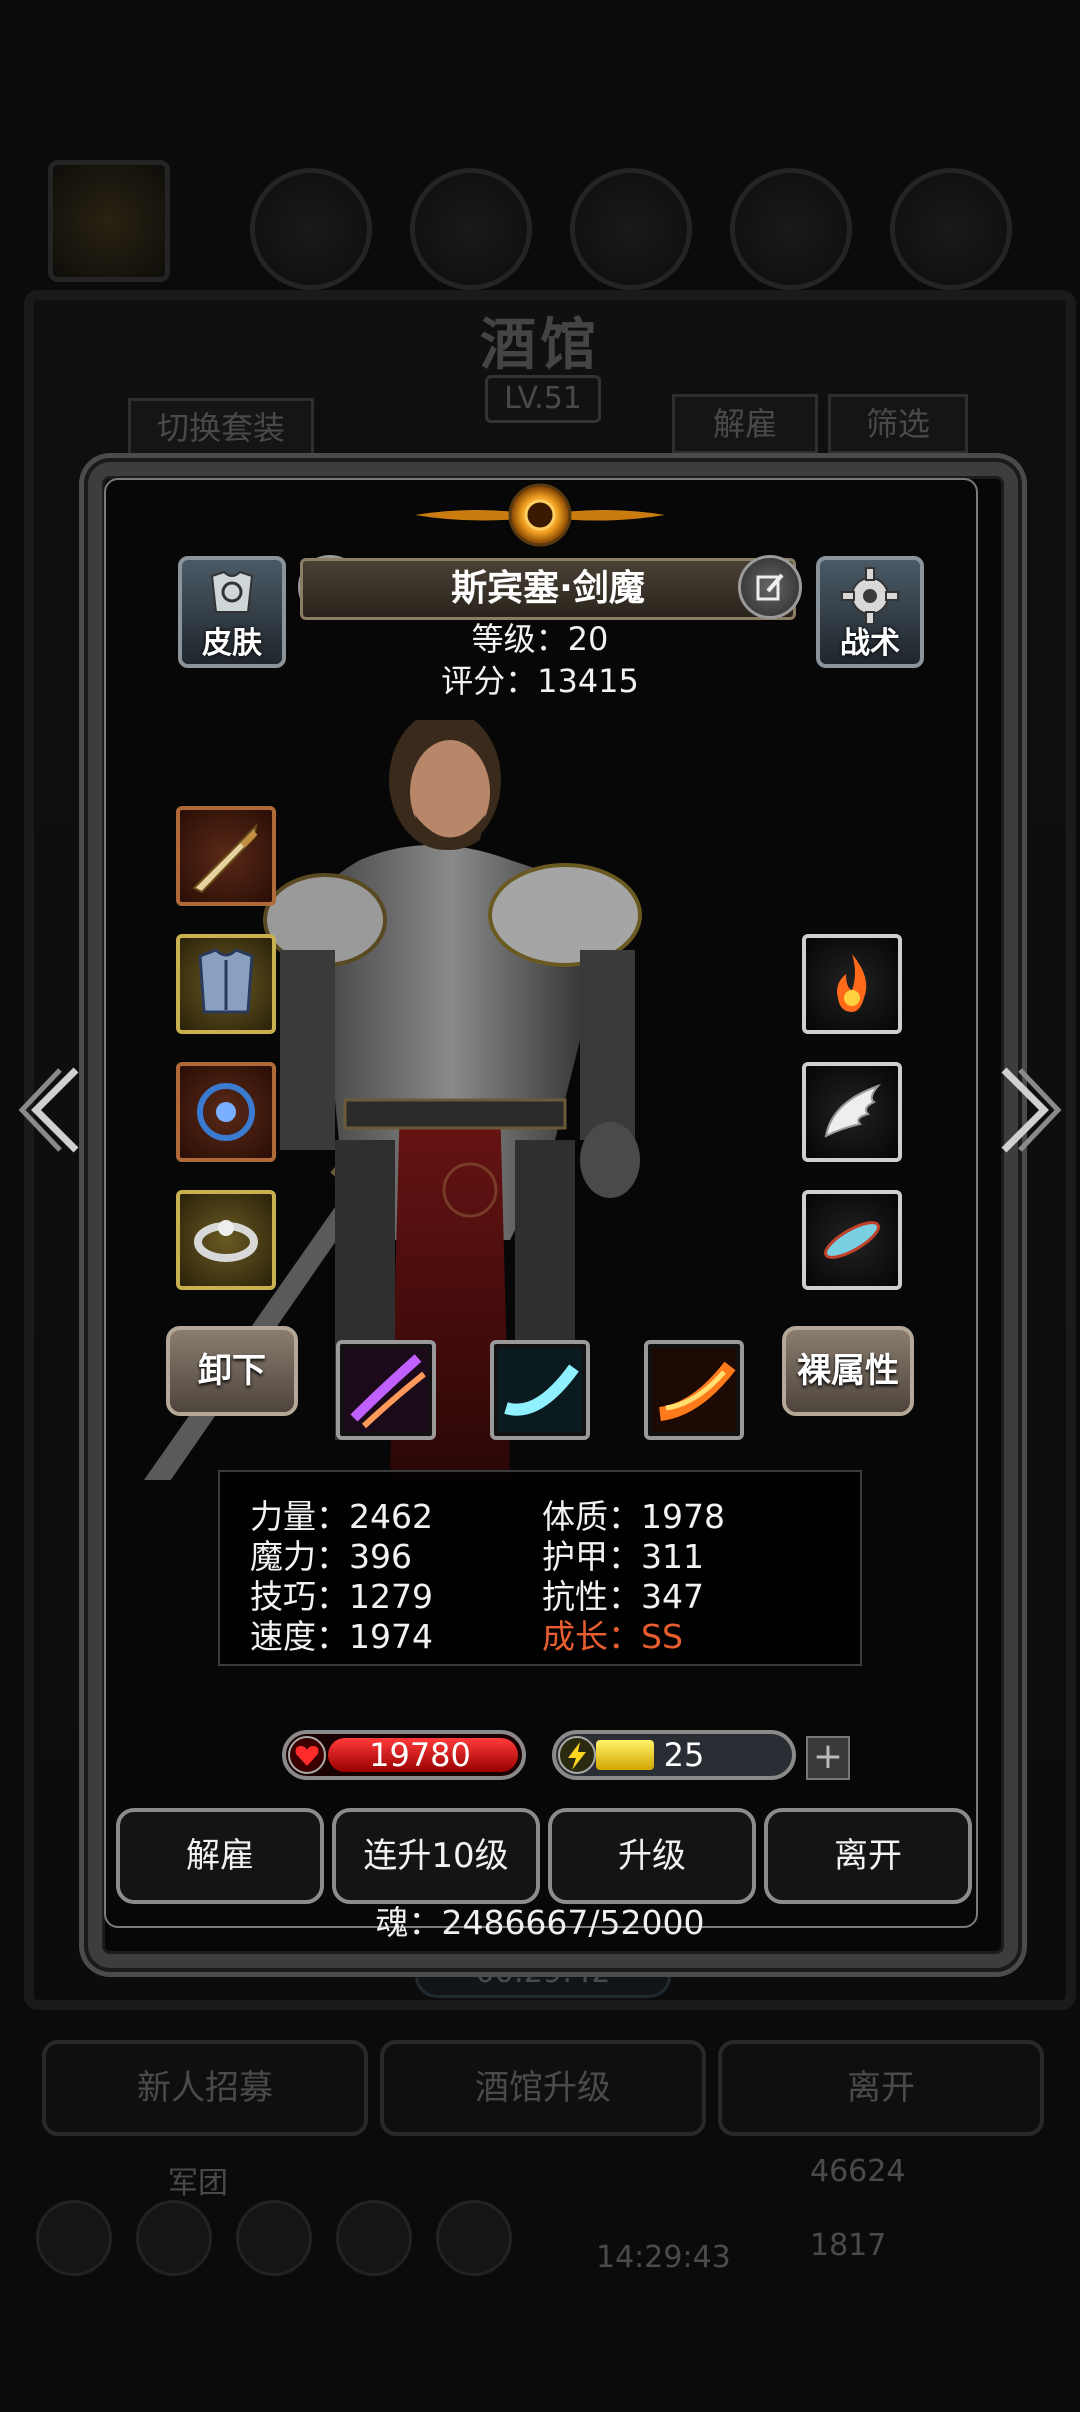  I want to click on rename-button, so click(770, 587).